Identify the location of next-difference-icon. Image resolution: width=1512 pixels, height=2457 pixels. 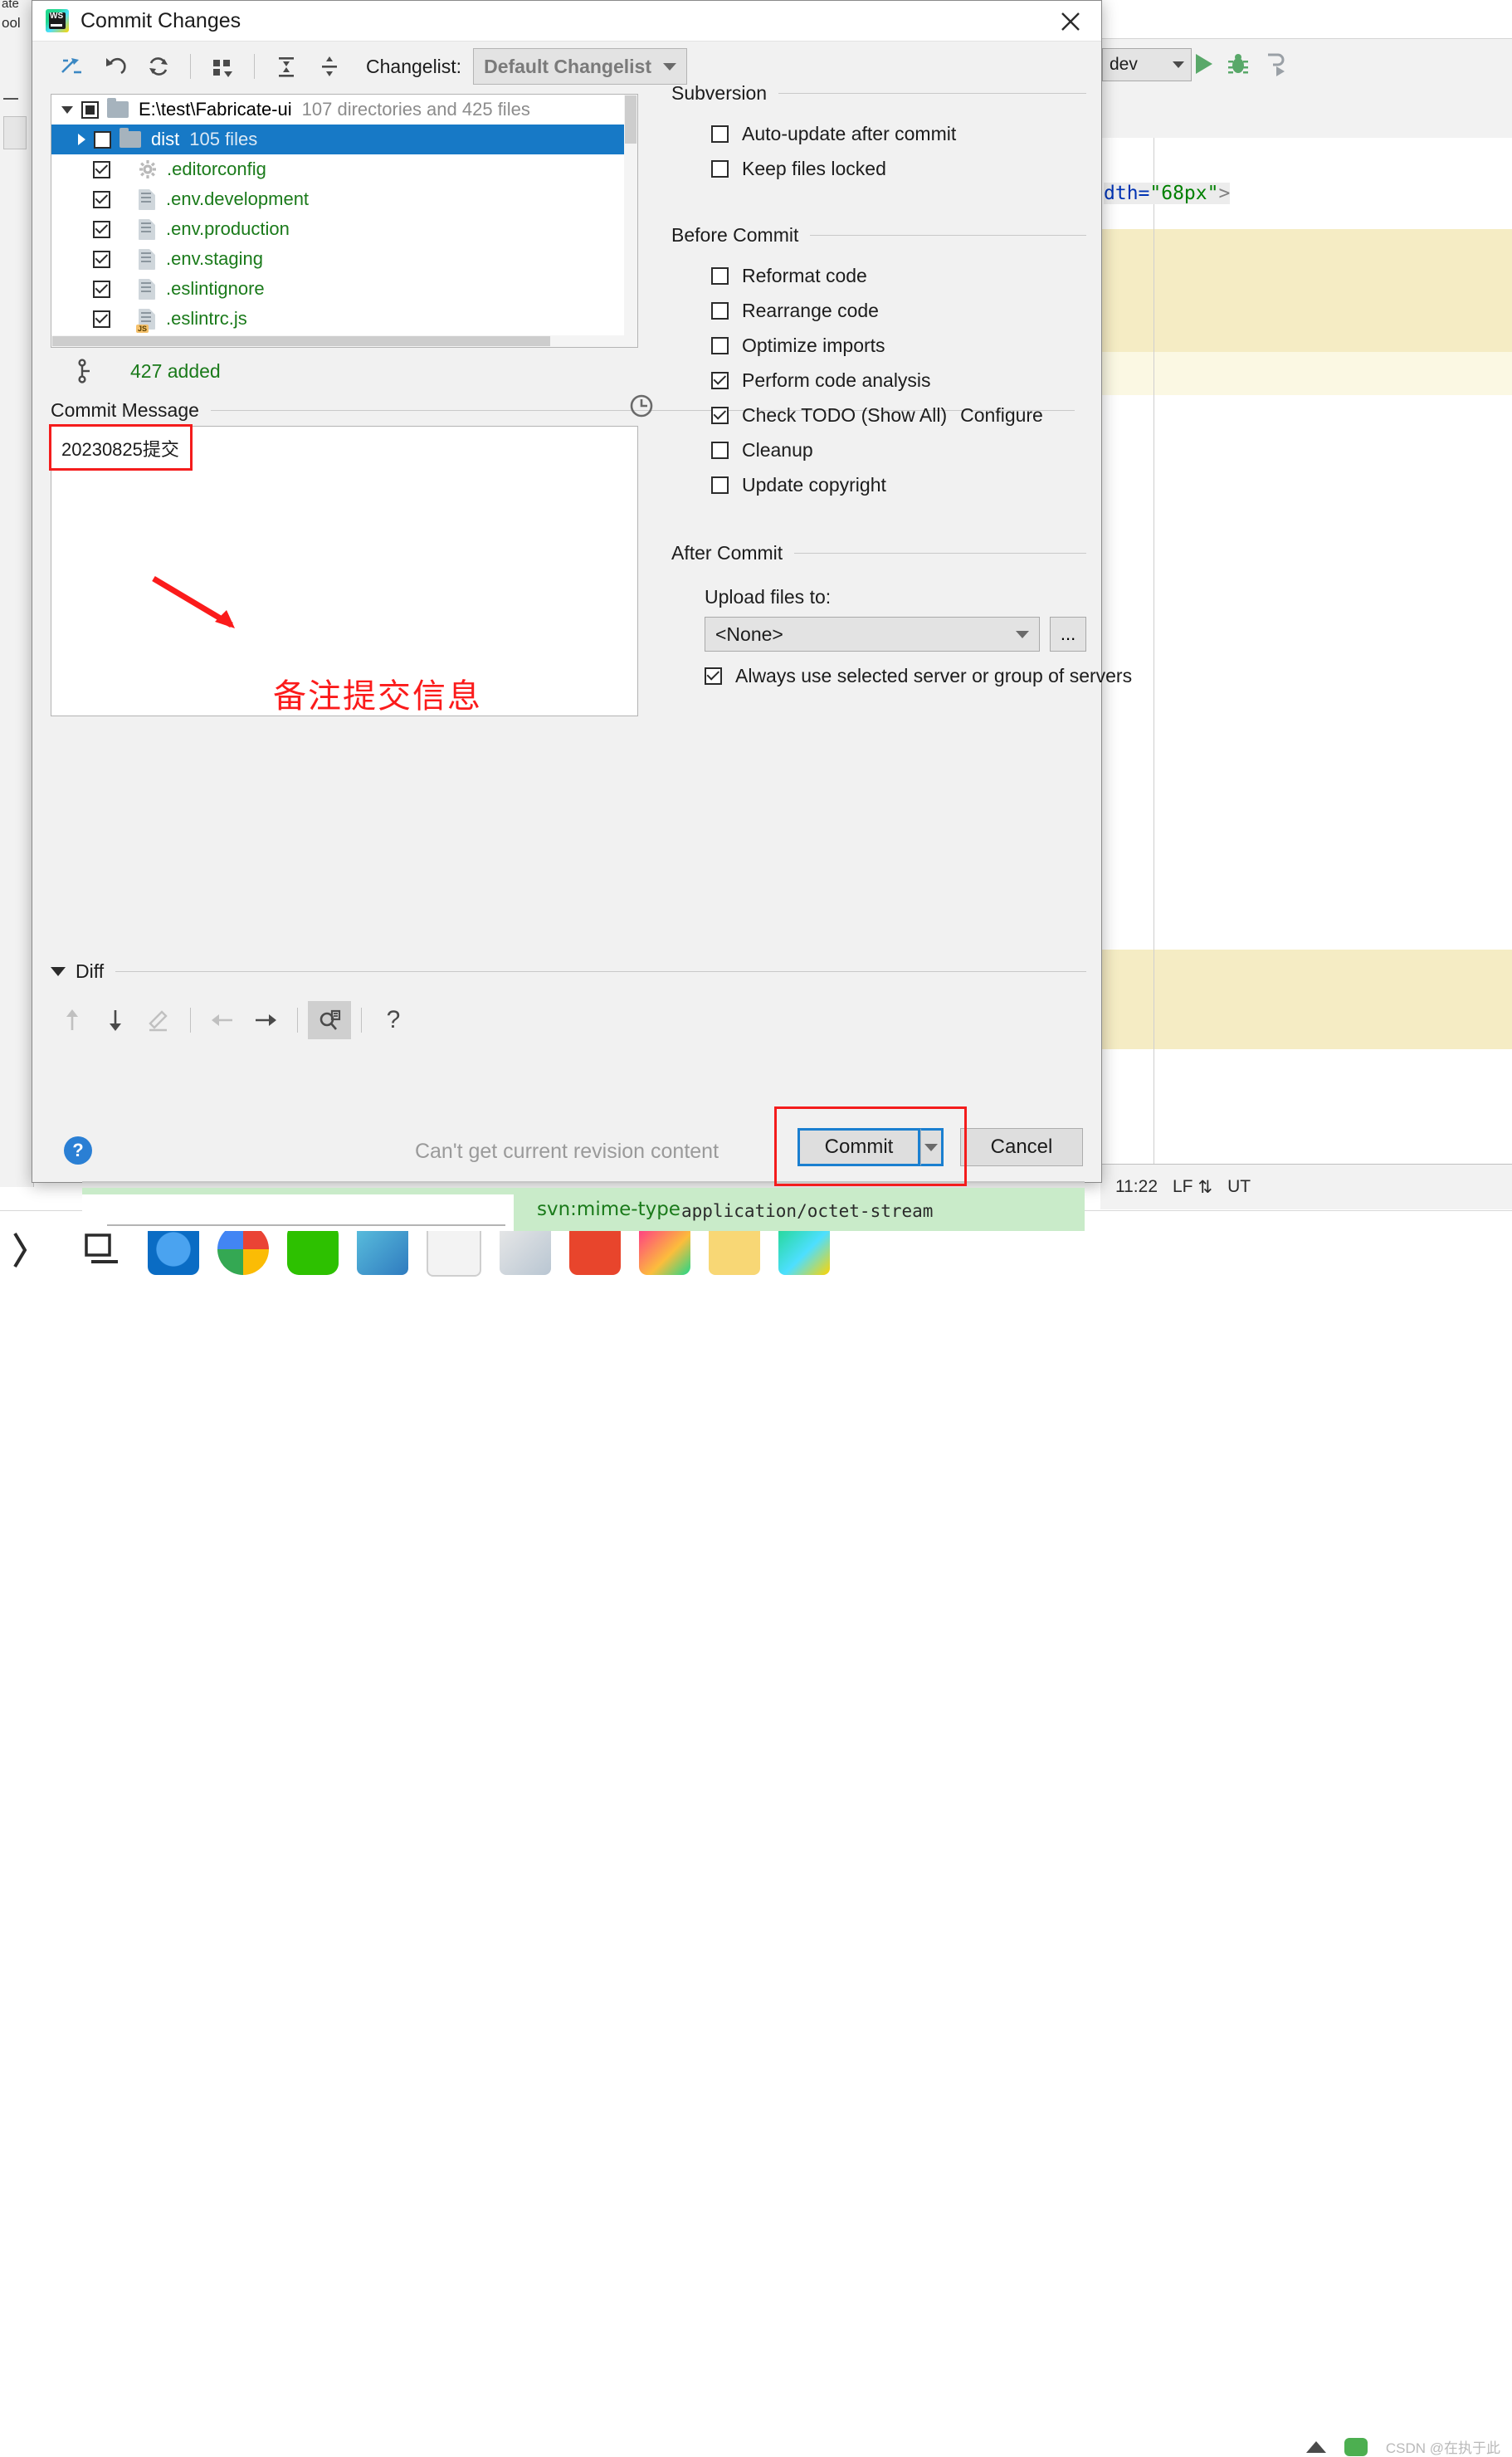
(116, 1020).